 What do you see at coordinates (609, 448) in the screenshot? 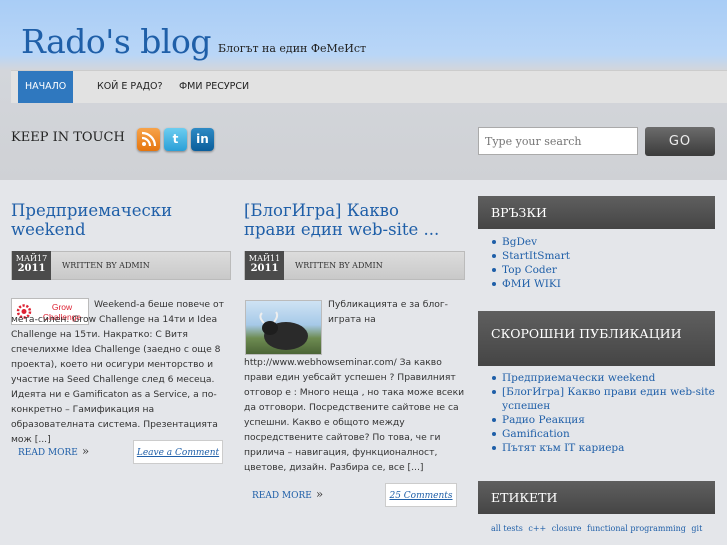
I see `list-item: Пътят към IT кариера` at bounding box center [609, 448].